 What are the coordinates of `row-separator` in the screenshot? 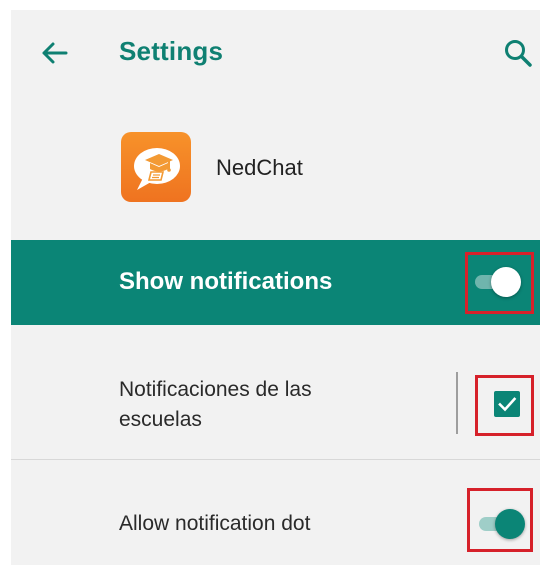 It's located at (275, 459).